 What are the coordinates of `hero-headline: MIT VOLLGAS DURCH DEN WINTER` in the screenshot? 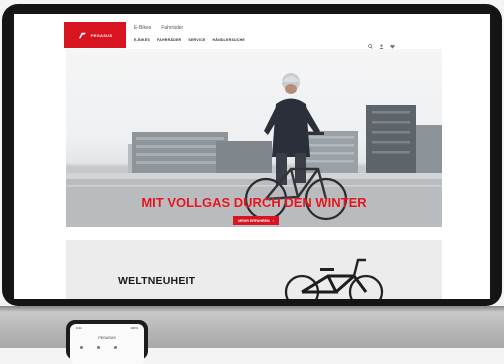 It's located at (254, 202).